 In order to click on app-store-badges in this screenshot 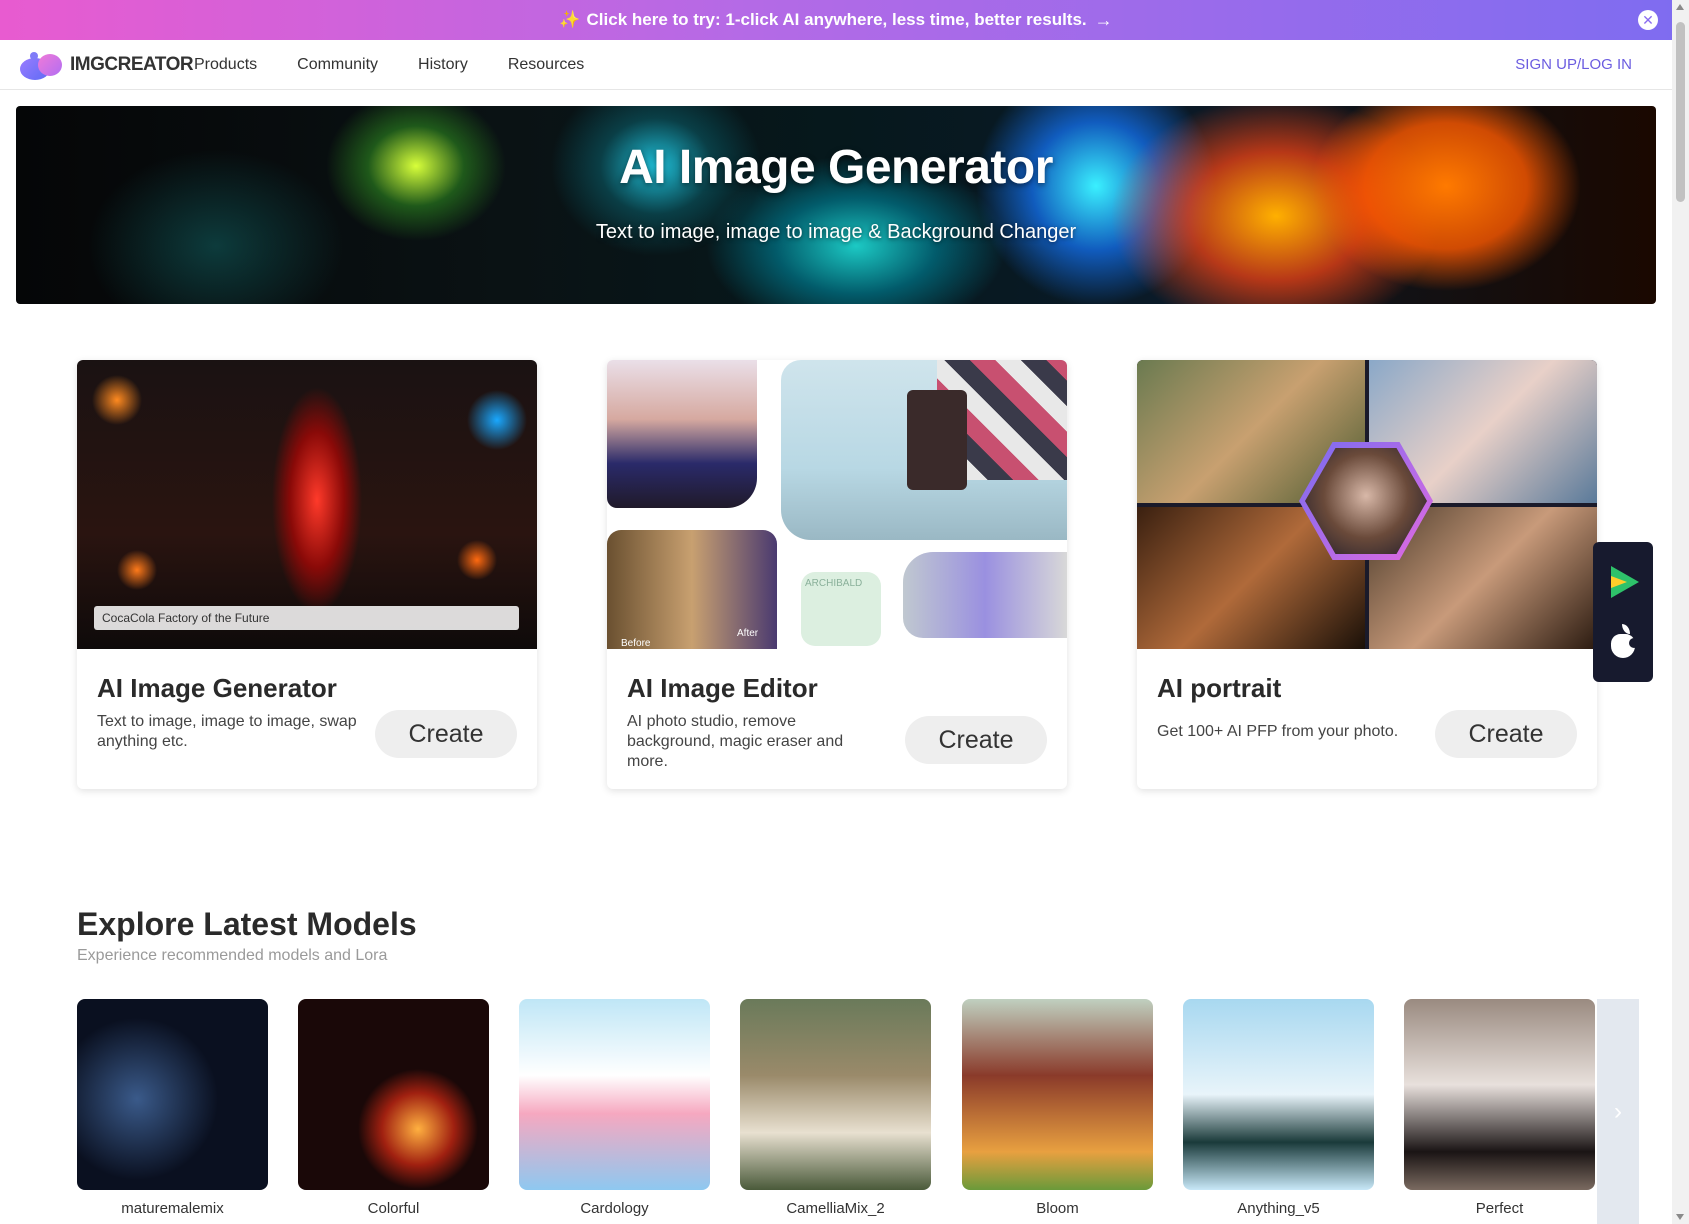, I will do `click(1623, 612)`.